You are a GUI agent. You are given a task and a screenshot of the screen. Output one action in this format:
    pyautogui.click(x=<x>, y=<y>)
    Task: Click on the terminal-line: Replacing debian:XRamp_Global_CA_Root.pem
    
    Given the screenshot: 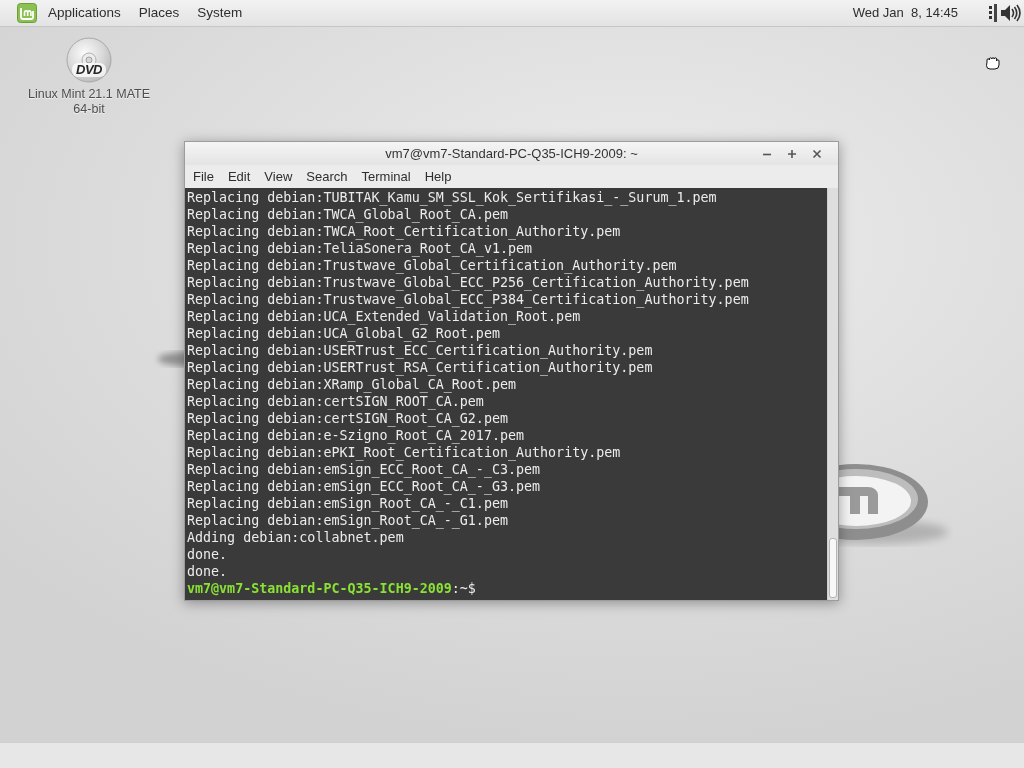 What is the action you would take?
    pyautogui.click(x=352, y=384)
    